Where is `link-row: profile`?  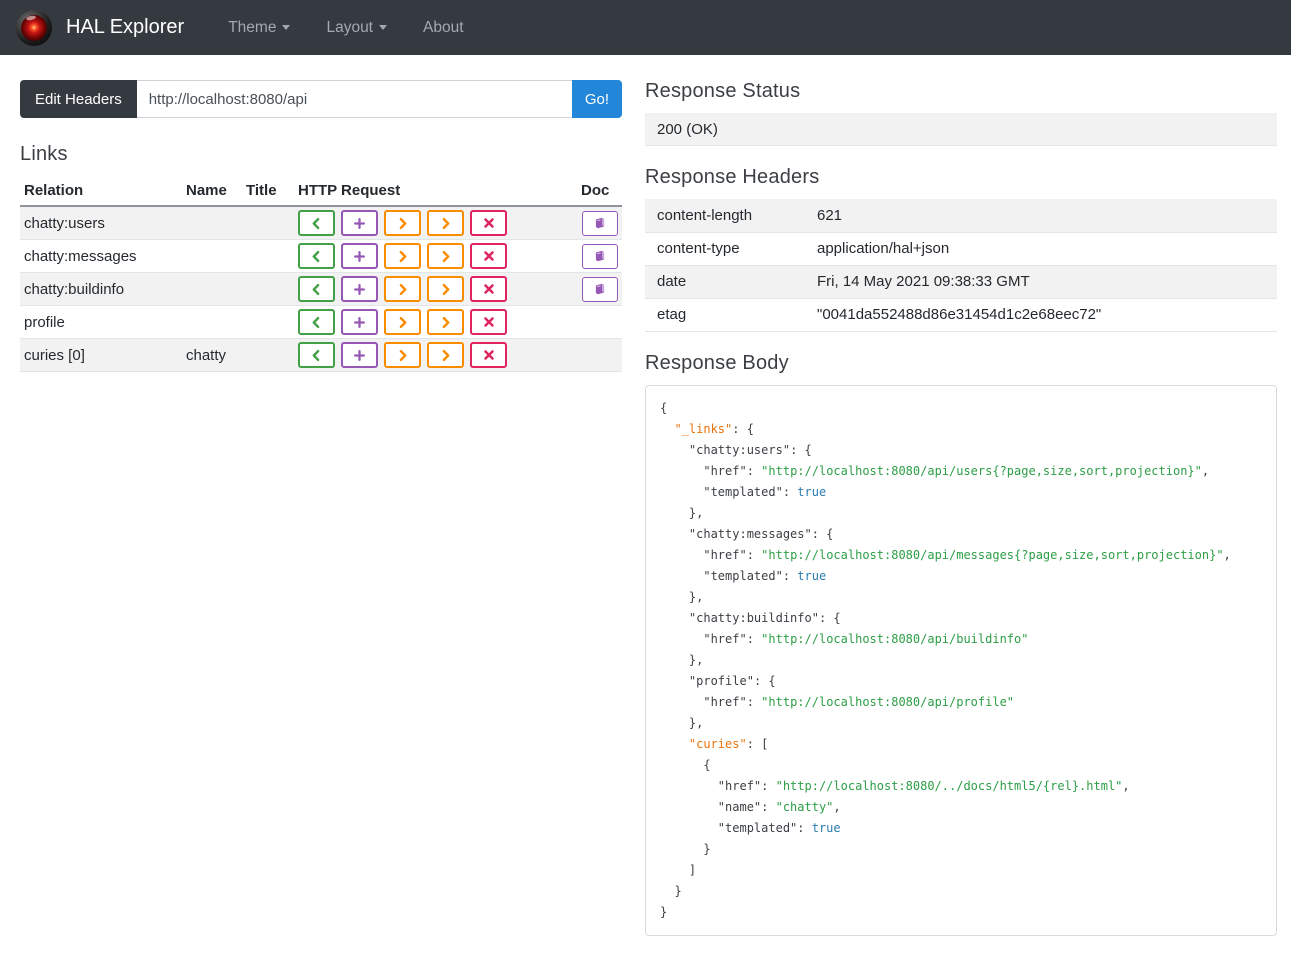 link-row: profile is located at coordinates (321, 322).